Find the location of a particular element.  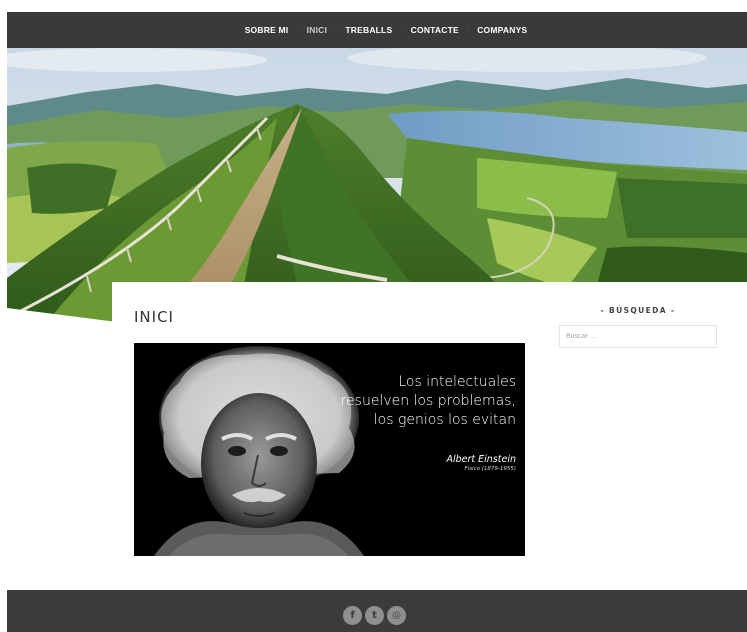

nav-item-inici: INICI is located at coordinates (317, 30).